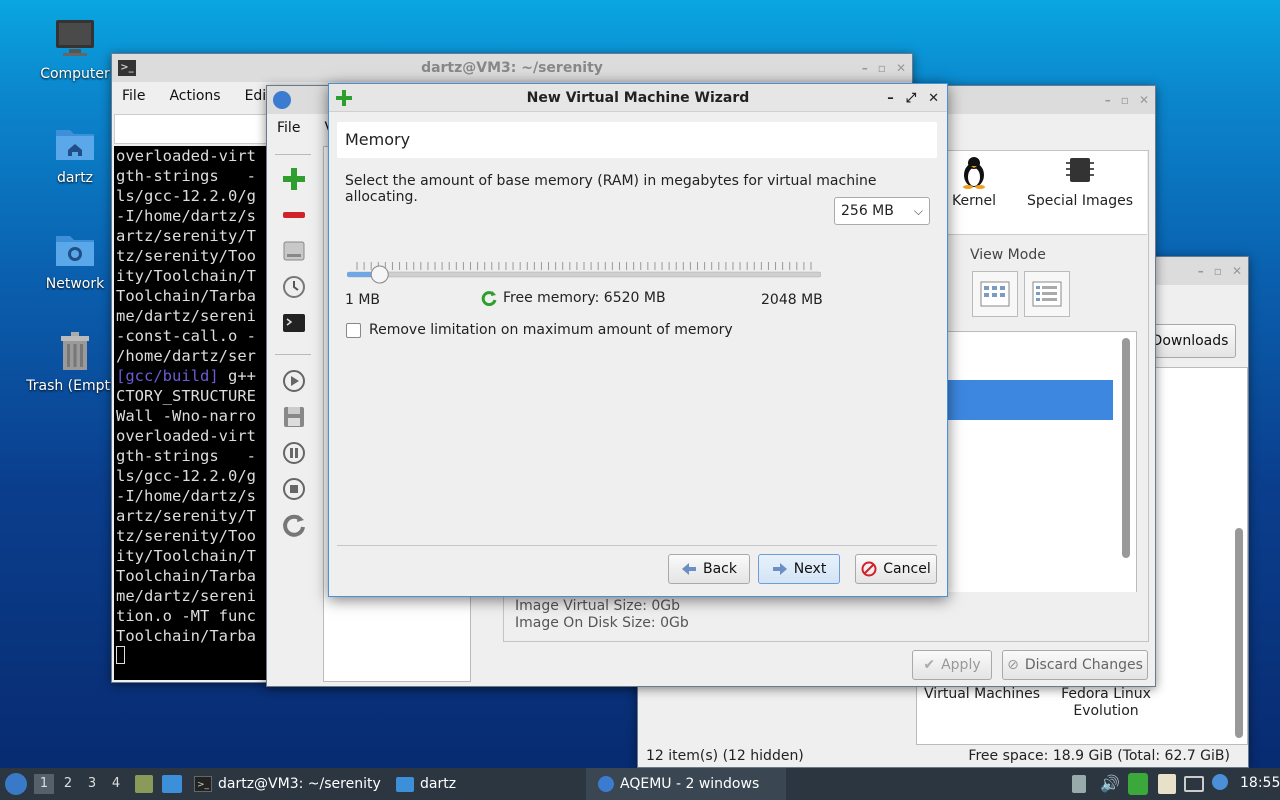 This screenshot has width=1280, height=800. I want to click on refresh-icon, so click(489, 298).